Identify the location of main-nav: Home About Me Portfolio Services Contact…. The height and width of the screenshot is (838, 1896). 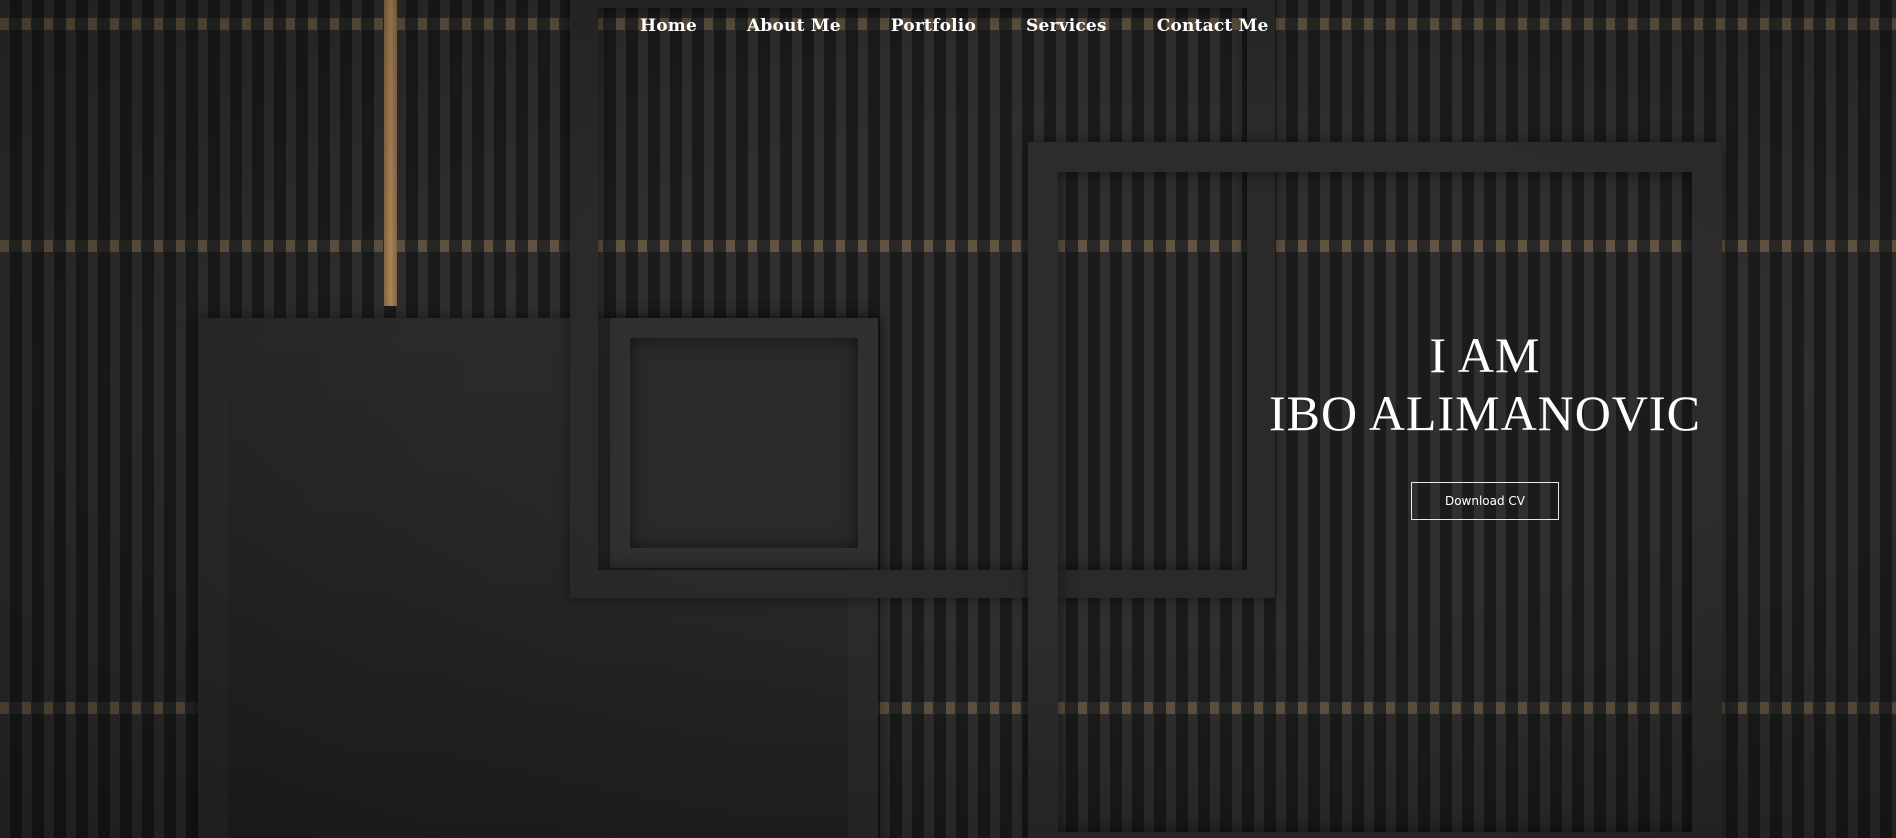
(954, 26).